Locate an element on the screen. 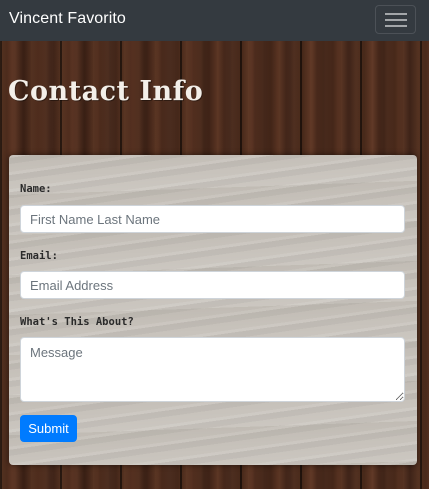 This screenshot has height=489, width=429. navbar: Vincent Favorito is located at coordinates (214, 20).